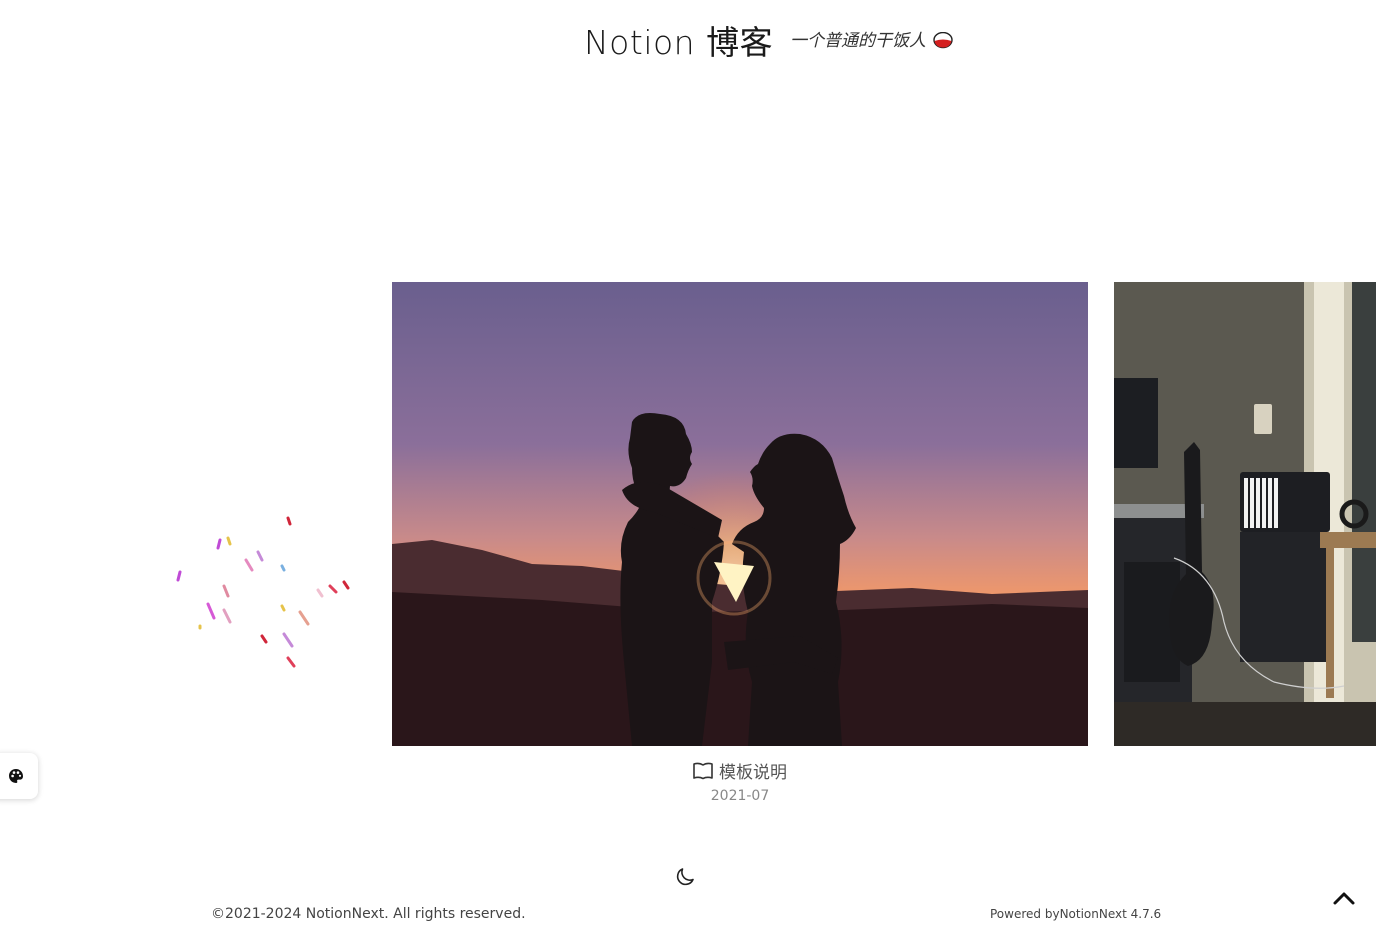 The width and height of the screenshot is (1376, 929). I want to click on next-post-image, so click(1245, 514).